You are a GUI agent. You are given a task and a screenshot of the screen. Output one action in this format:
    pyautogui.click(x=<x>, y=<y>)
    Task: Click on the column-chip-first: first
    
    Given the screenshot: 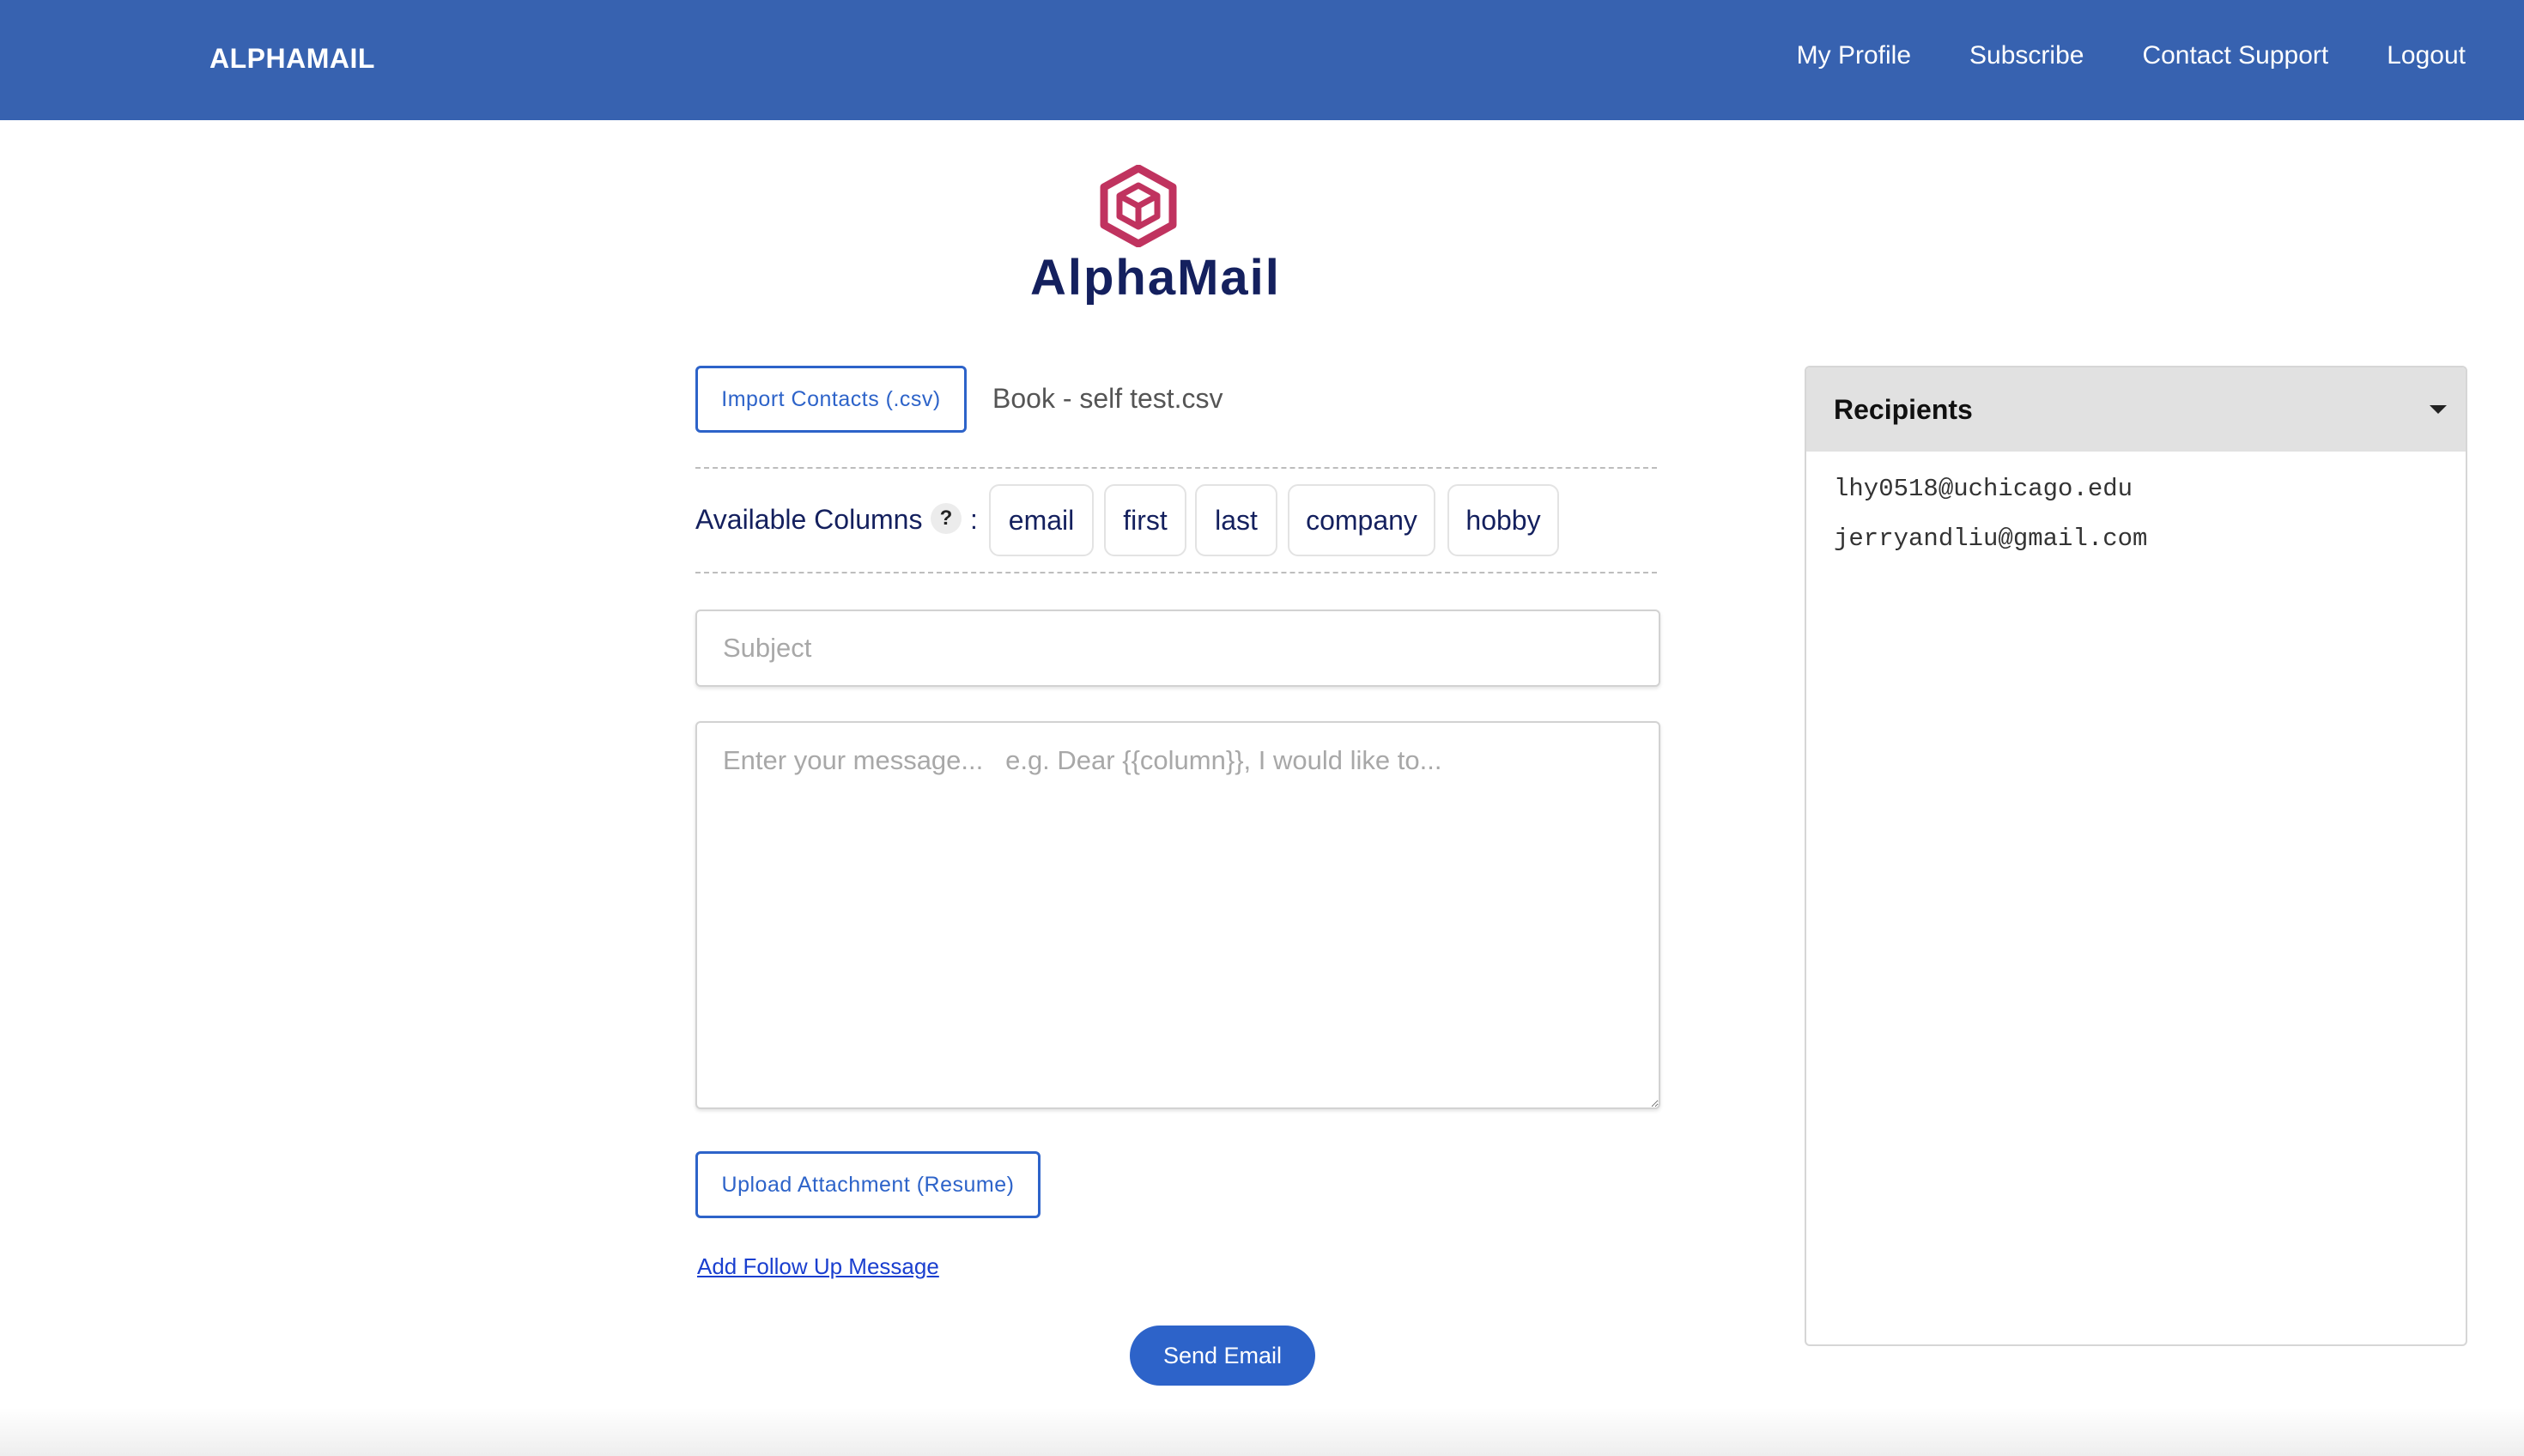 What is the action you would take?
    pyautogui.click(x=1145, y=520)
    